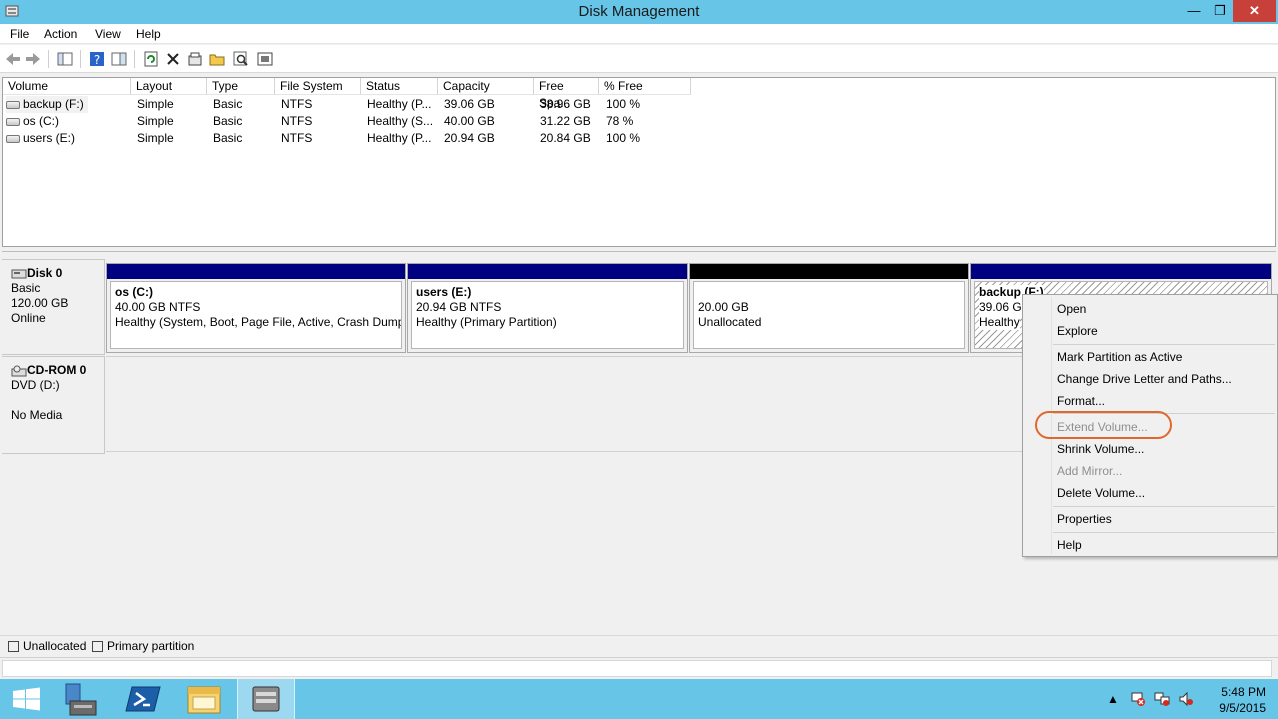 Image resolution: width=1278 pixels, height=719 pixels. What do you see at coordinates (1242, 700) in the screenshot?
I see `taskbar-clock: 5:48 PM 9/5/2015` at bounding box center [1242, 700].